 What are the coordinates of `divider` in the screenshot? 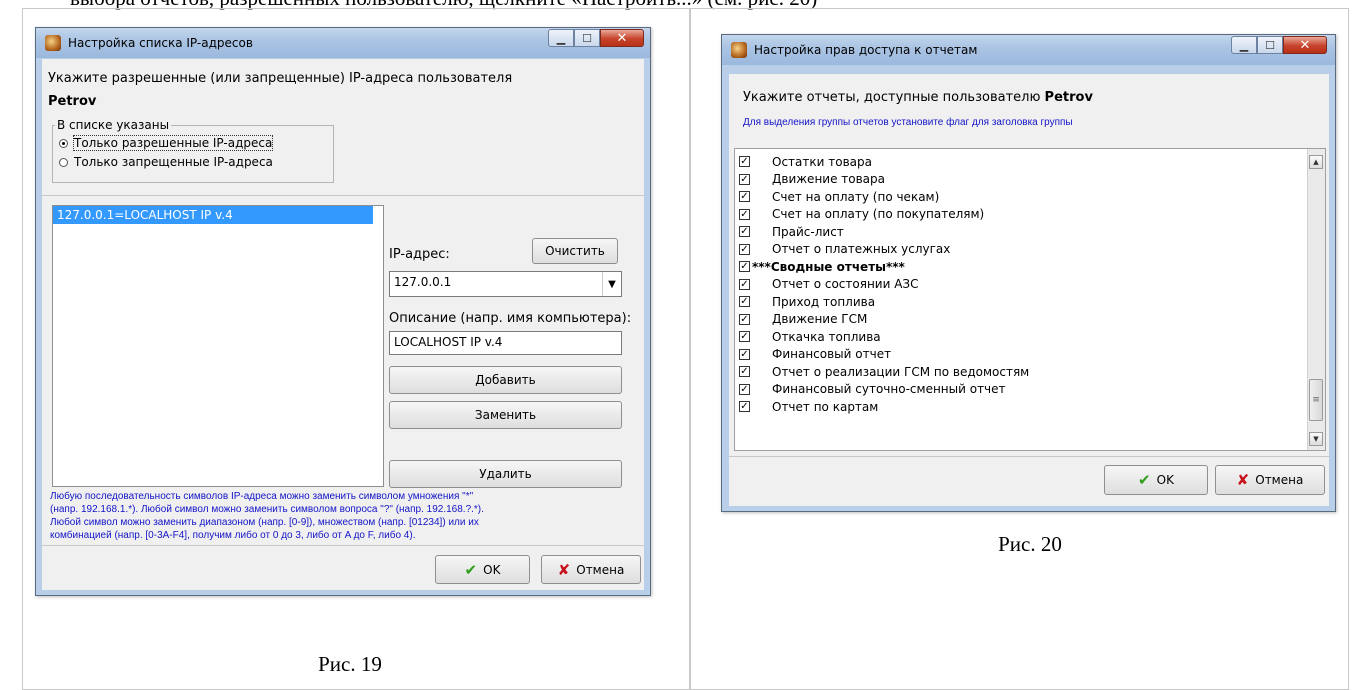 It's located at (343, 195).